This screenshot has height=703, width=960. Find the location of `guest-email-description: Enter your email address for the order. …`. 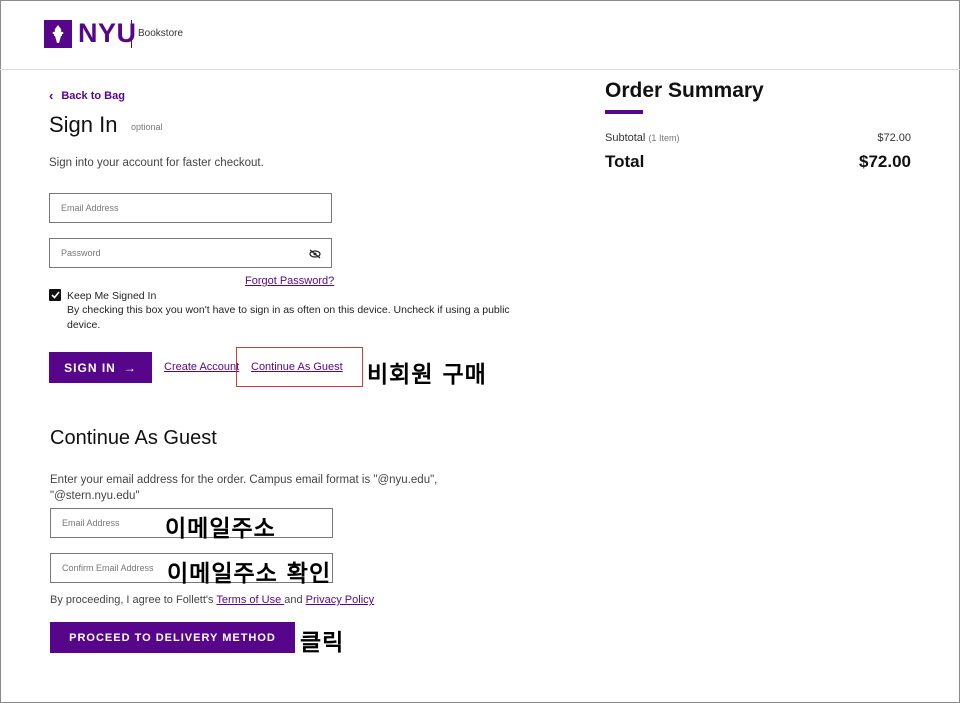

guest-email-description: Enter your email address for the order. … is located at coordinates (244, 488).